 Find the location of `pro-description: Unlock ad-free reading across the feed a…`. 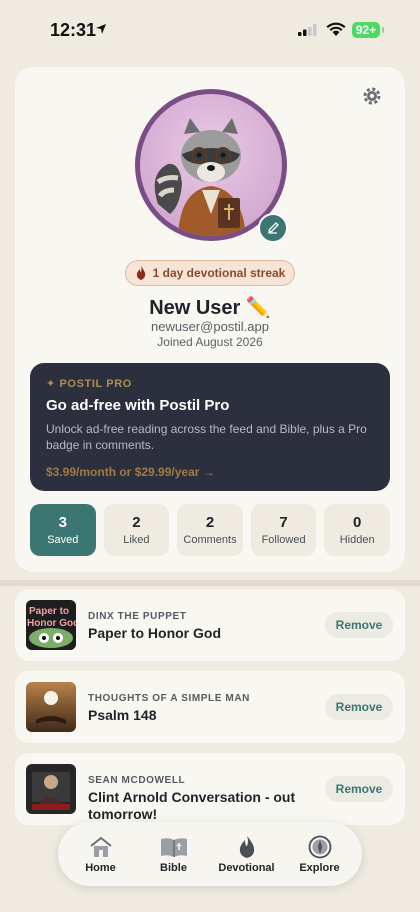

pro-description: Unlock ad-free reading across the feed a… is located at coordinates (206, 437).